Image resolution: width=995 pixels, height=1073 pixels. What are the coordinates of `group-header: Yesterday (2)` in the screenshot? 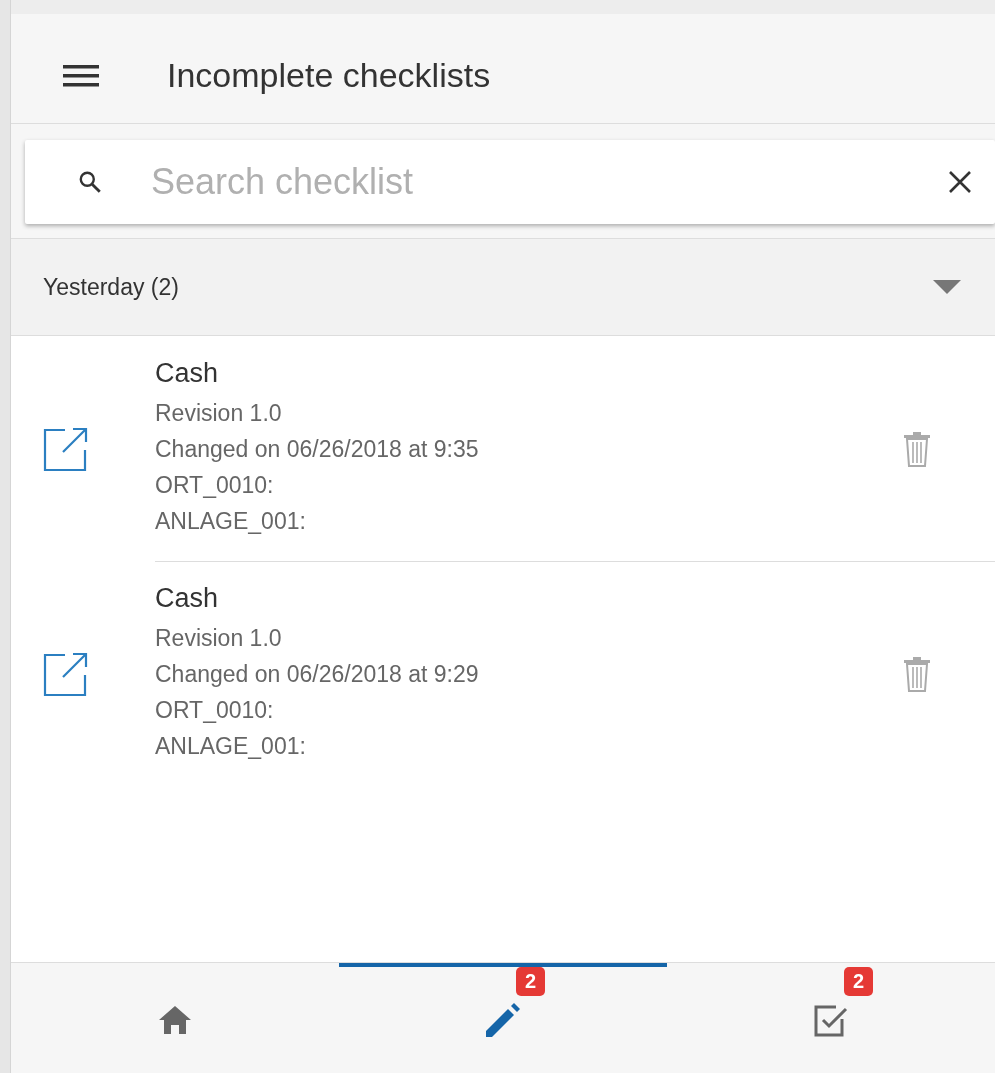 It's located at (503, 287).